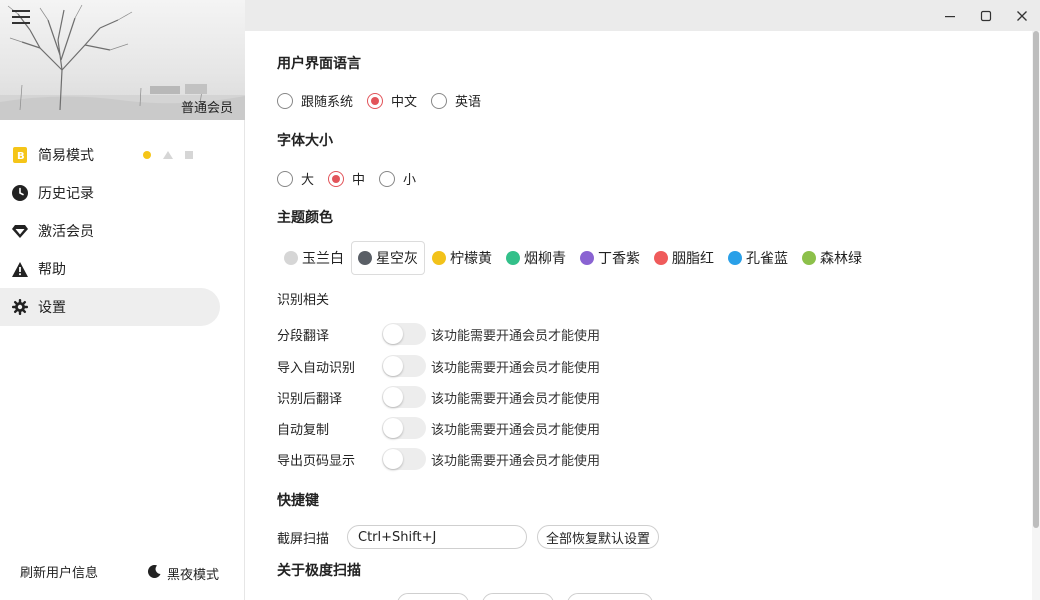 The height and width of the screenshot is (600, 1040). What do you see at coordinates (437, 537) in the screenshot?
I see `screenshot-shortcut-input` at bounding box center [437, 537].